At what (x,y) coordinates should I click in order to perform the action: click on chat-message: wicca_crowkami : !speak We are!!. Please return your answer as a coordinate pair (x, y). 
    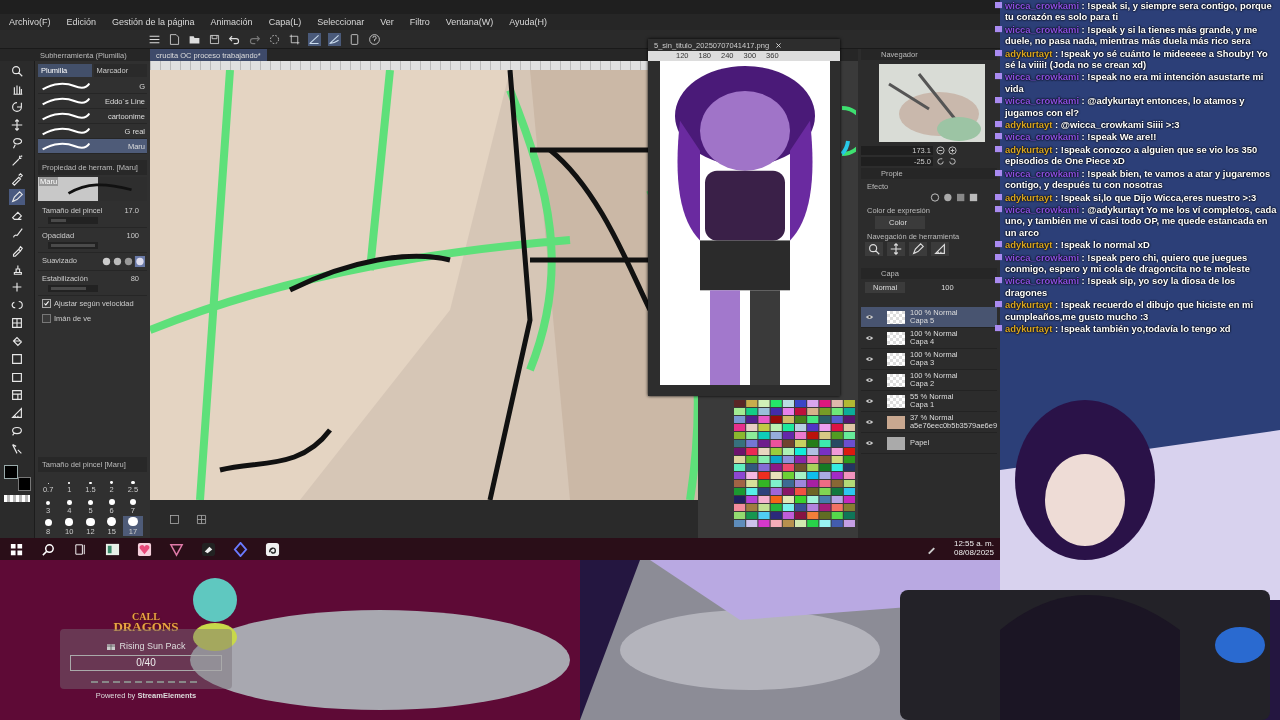
    Looking at the image, I should click on (1081, 137).